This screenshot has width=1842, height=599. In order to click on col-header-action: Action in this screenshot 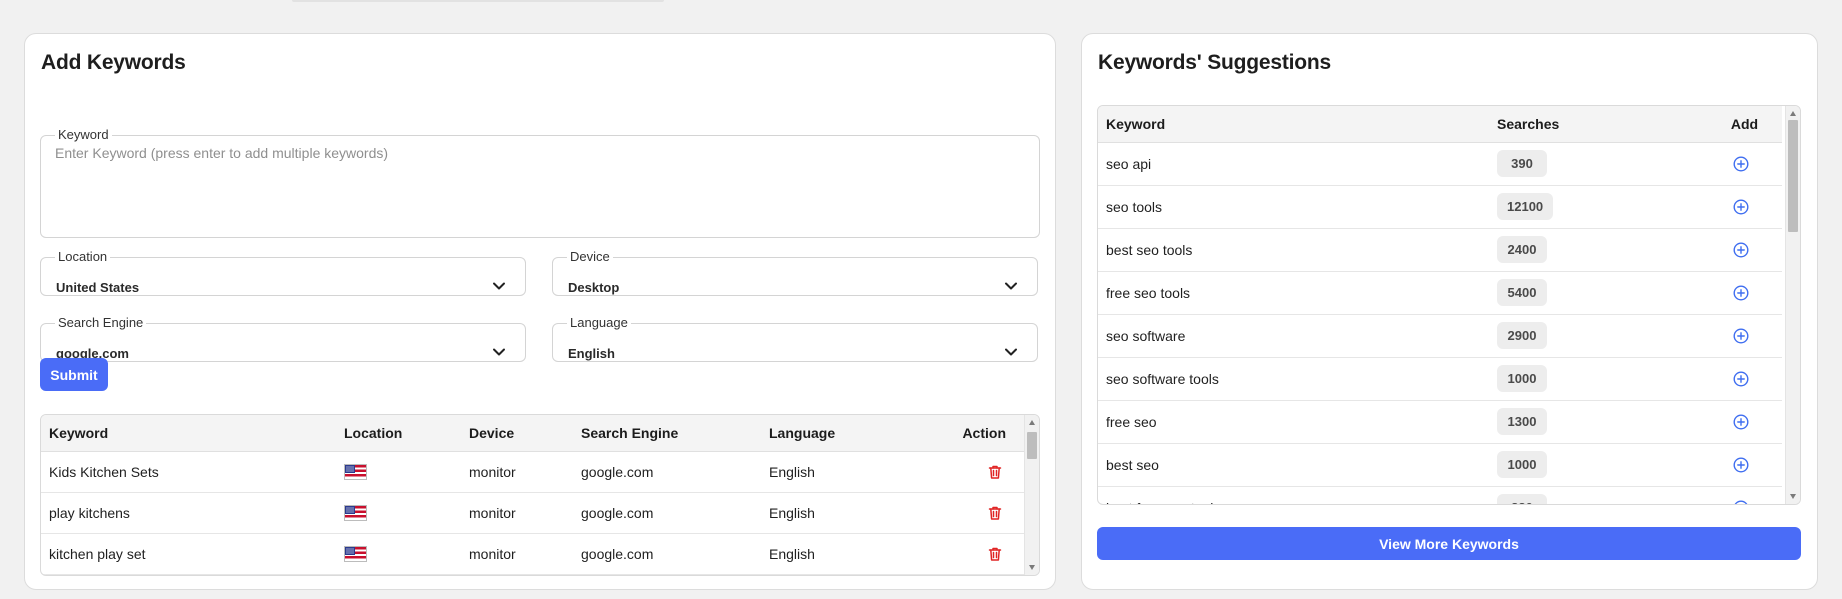, I will do `click(987, 433)`.